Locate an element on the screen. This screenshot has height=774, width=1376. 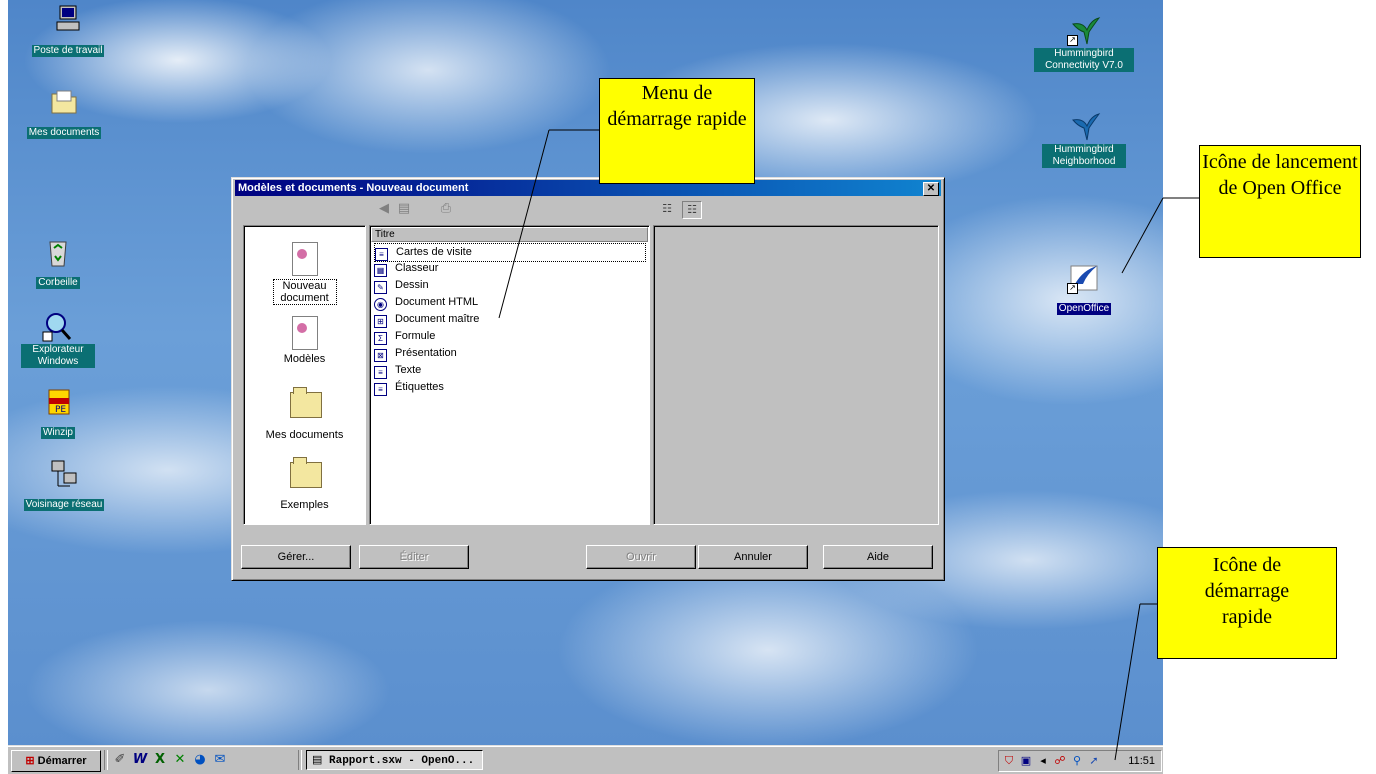
document-icon: ▤ is located at coordinates (317, 761).